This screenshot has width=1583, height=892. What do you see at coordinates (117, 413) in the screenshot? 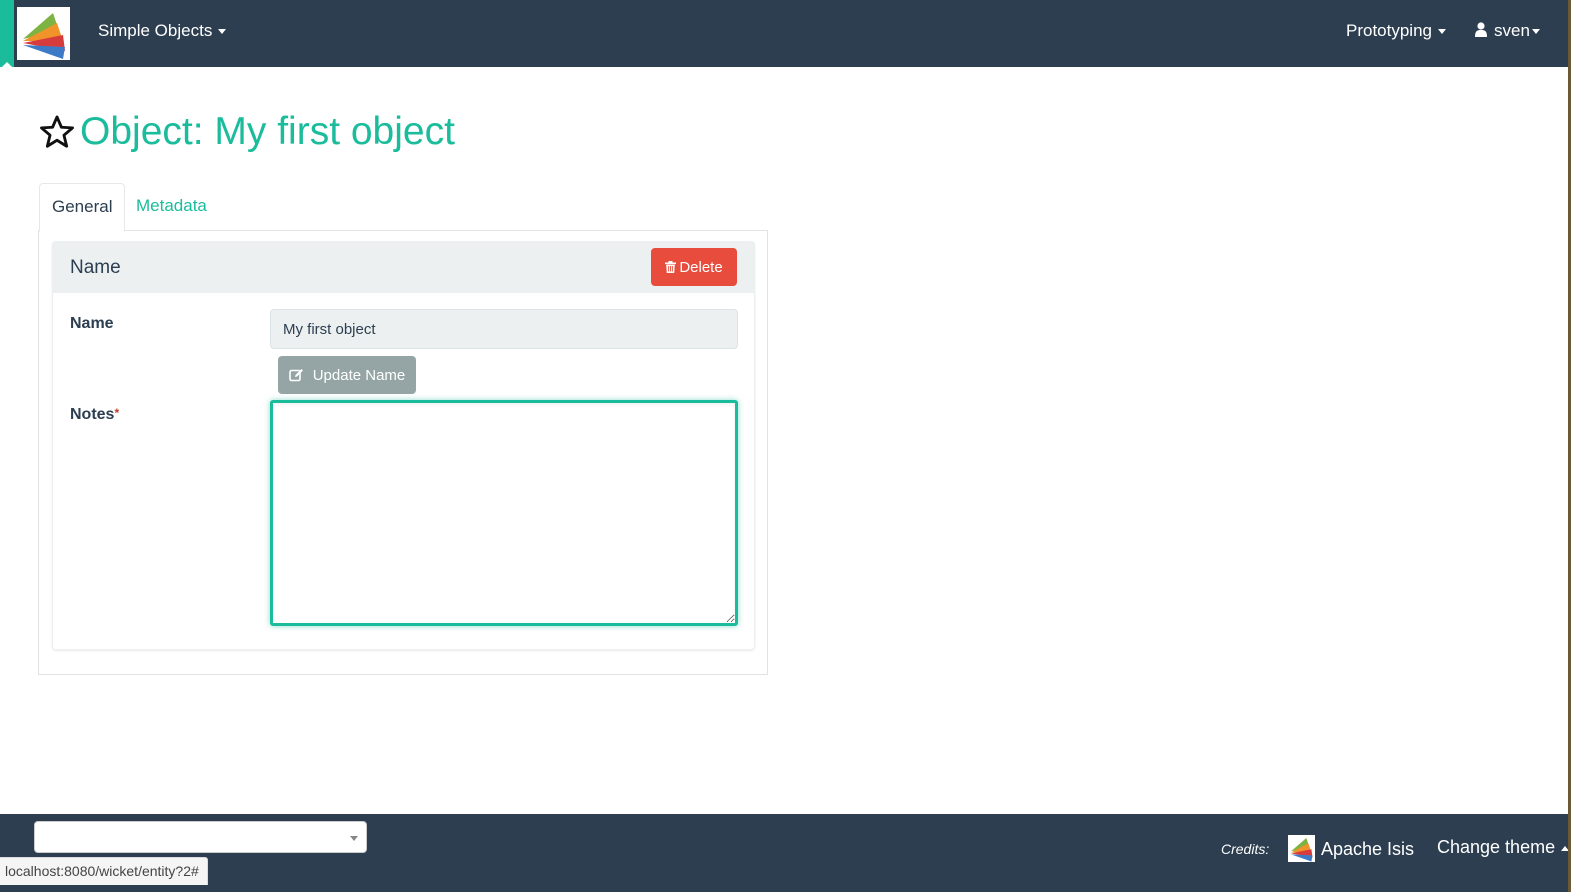
I see `required-marker: *` at bounding box center [117, 413].